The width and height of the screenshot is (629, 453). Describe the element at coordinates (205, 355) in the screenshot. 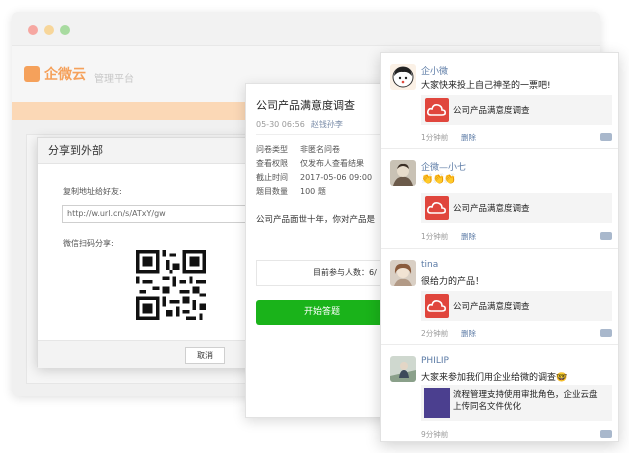

I see `cancel-button: 取消` at that location.